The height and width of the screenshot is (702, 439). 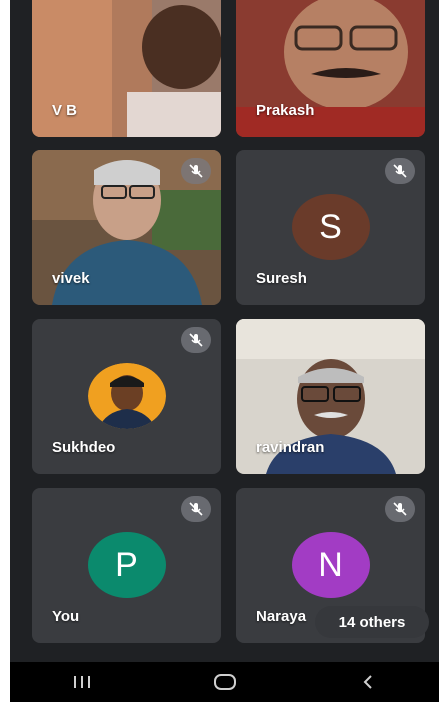 I want to click on avatar-initial: S, so click(x=330, y=227).